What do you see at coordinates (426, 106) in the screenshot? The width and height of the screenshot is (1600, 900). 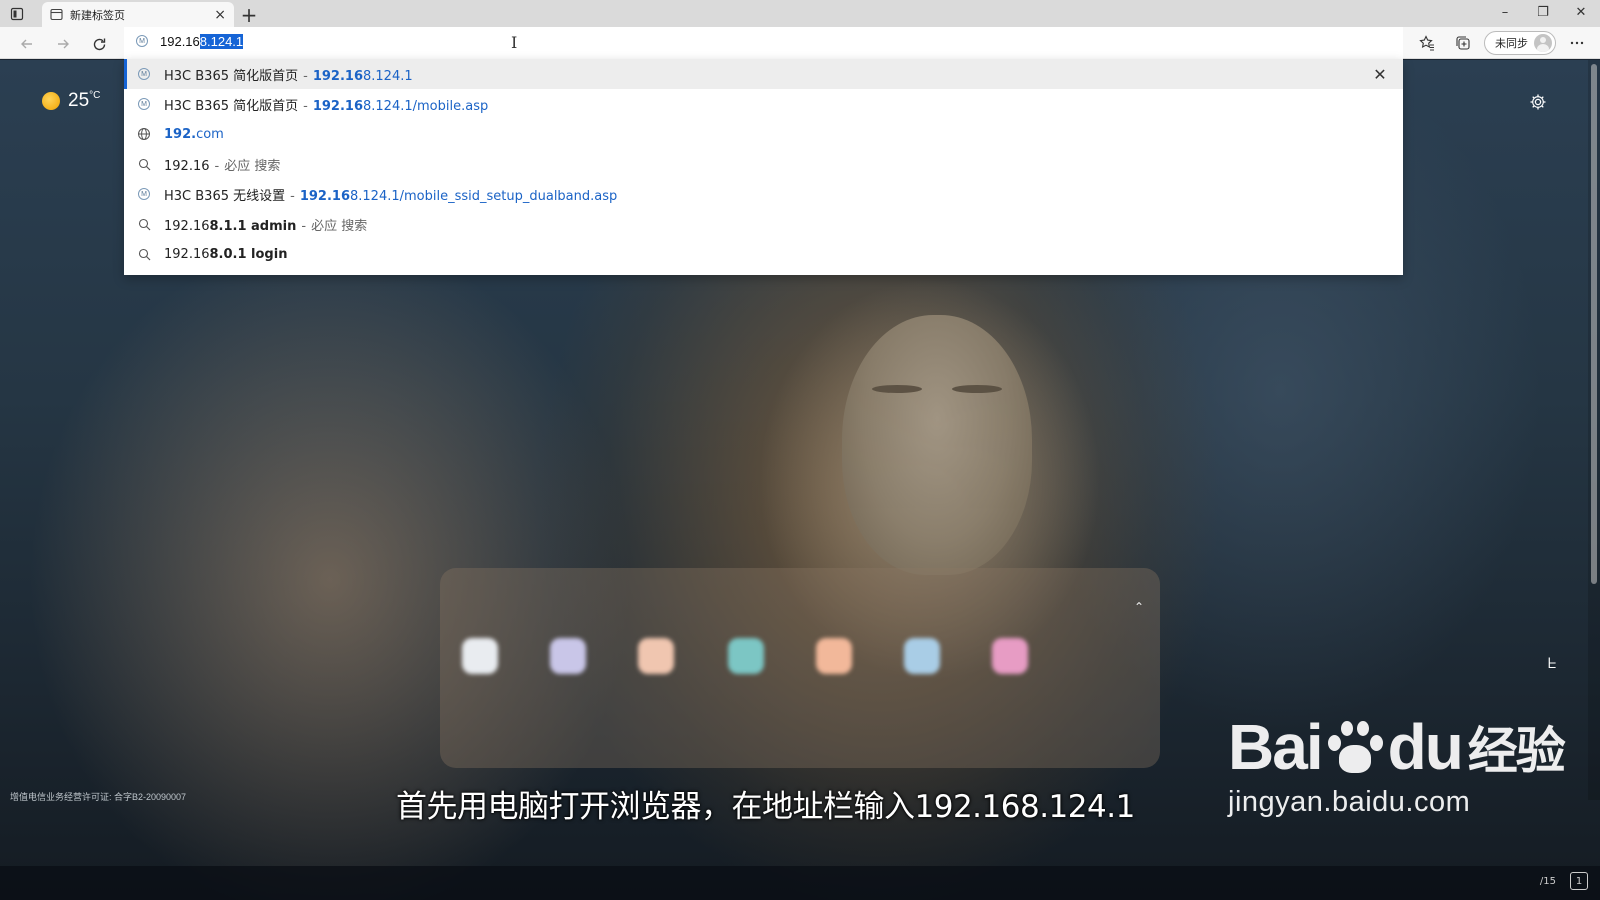 I see `suggestion-url-rest: 8.124.1/mobile.asp` at bounding box center [426, 106].